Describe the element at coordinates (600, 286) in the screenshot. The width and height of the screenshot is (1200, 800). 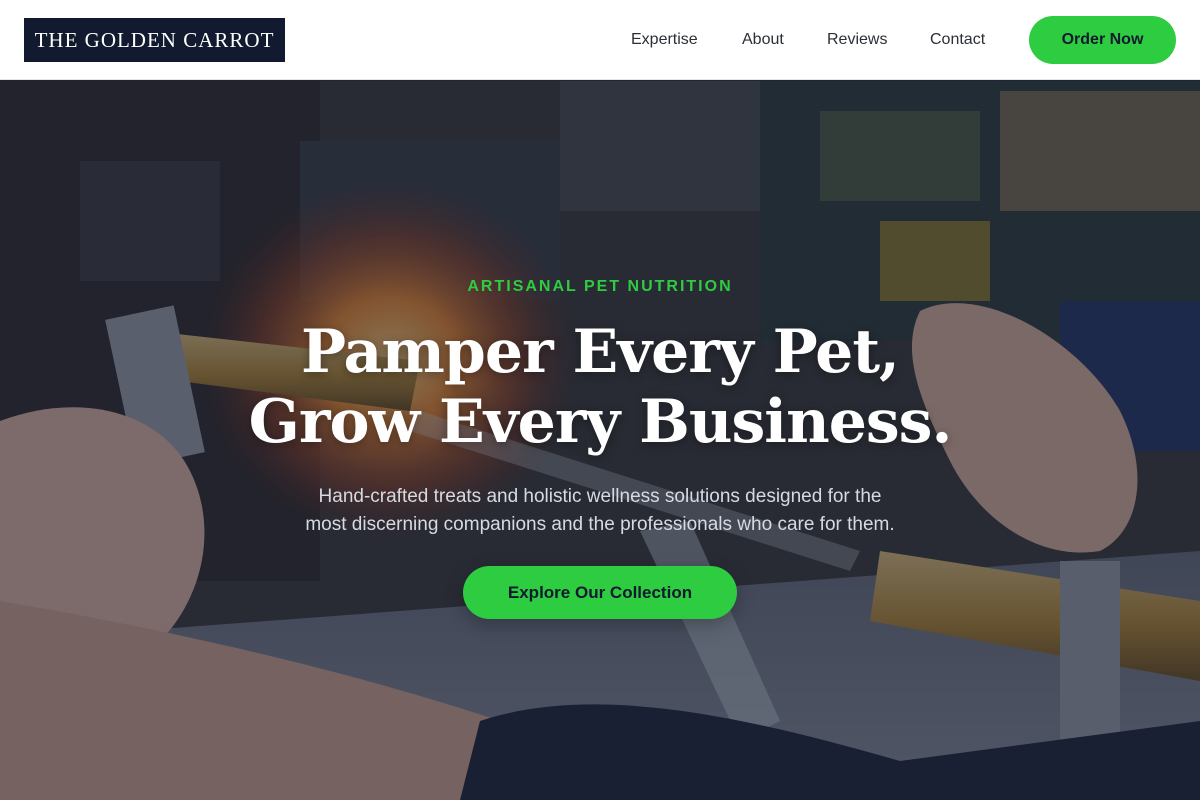
I see `hero-eyebrow: ARTISANAL PET NUTRITION` at that location.